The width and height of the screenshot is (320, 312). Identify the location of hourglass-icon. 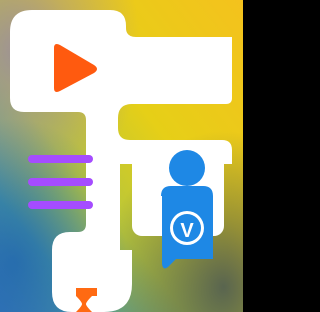
(86, 300).